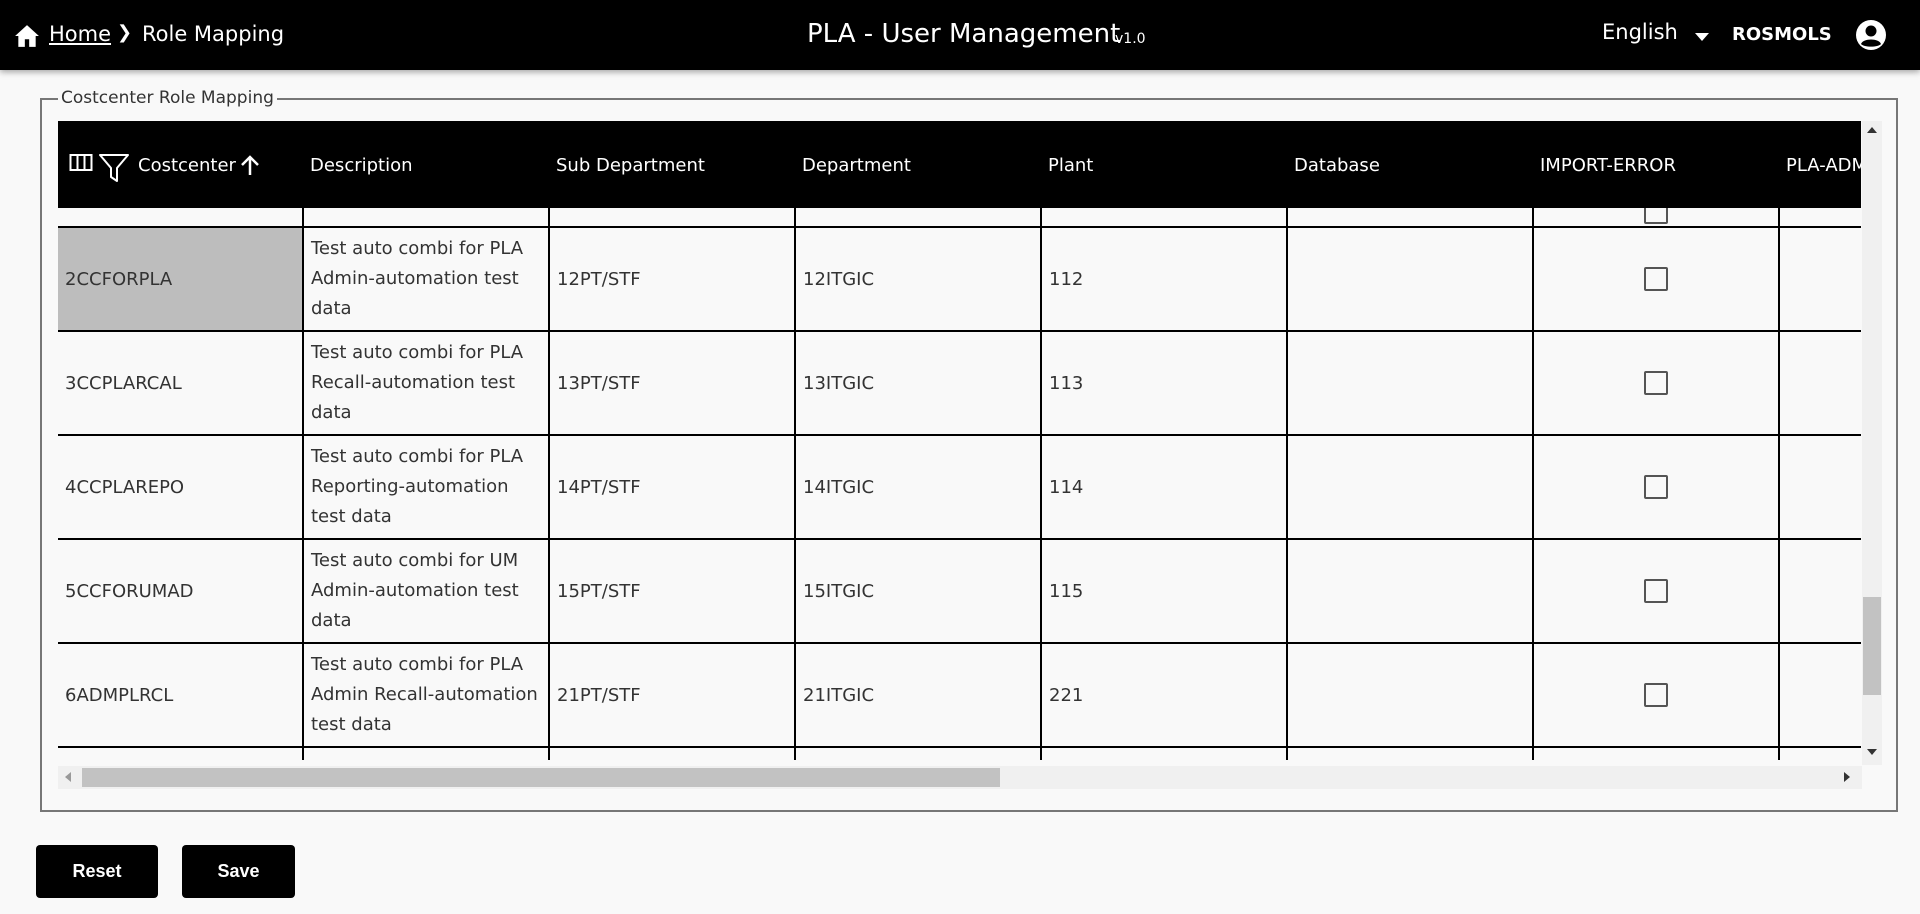 Image resolution: width=1920 pixels, height=914 pixels. I want to click on column-header-database: Database, so click(1337, 165).